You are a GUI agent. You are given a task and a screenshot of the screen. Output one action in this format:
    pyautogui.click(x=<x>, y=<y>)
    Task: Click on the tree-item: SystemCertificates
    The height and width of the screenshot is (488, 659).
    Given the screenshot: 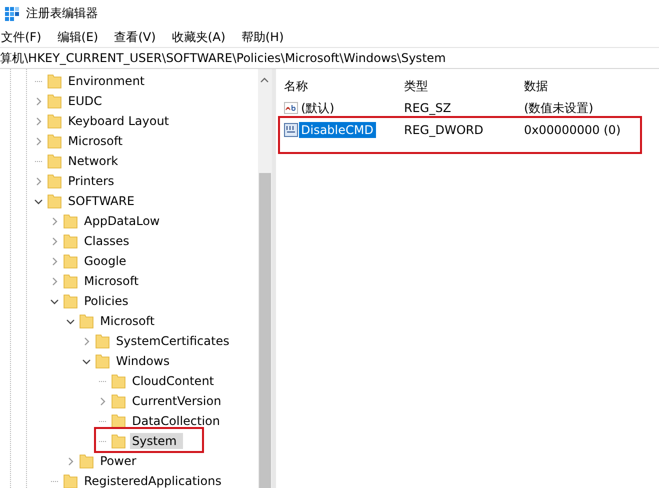 What is the action you would take?
    pyautogui.click(x=173, y=341)
    